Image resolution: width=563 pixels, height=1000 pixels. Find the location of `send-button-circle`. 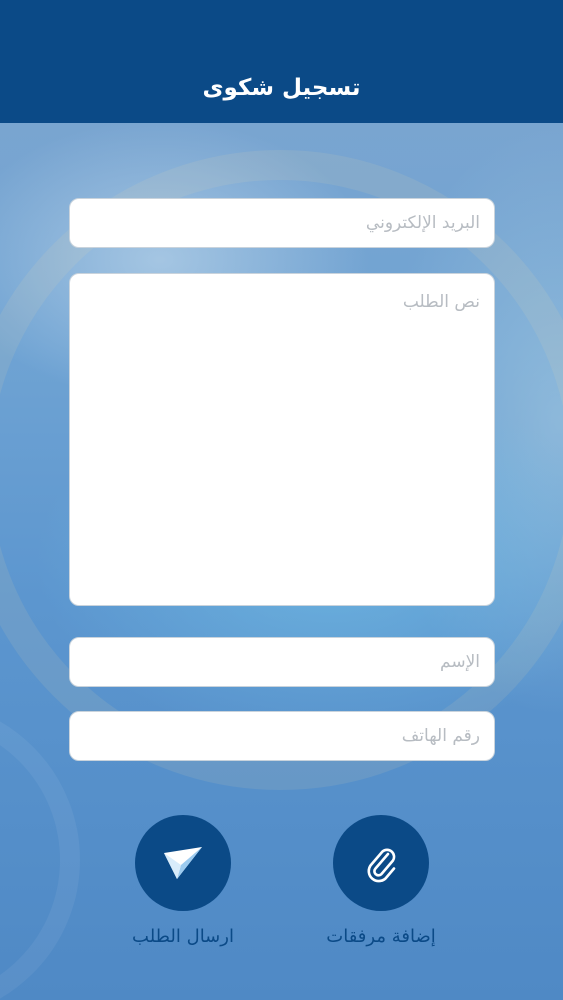

send-button-circle is located at coordinates (183, 863).